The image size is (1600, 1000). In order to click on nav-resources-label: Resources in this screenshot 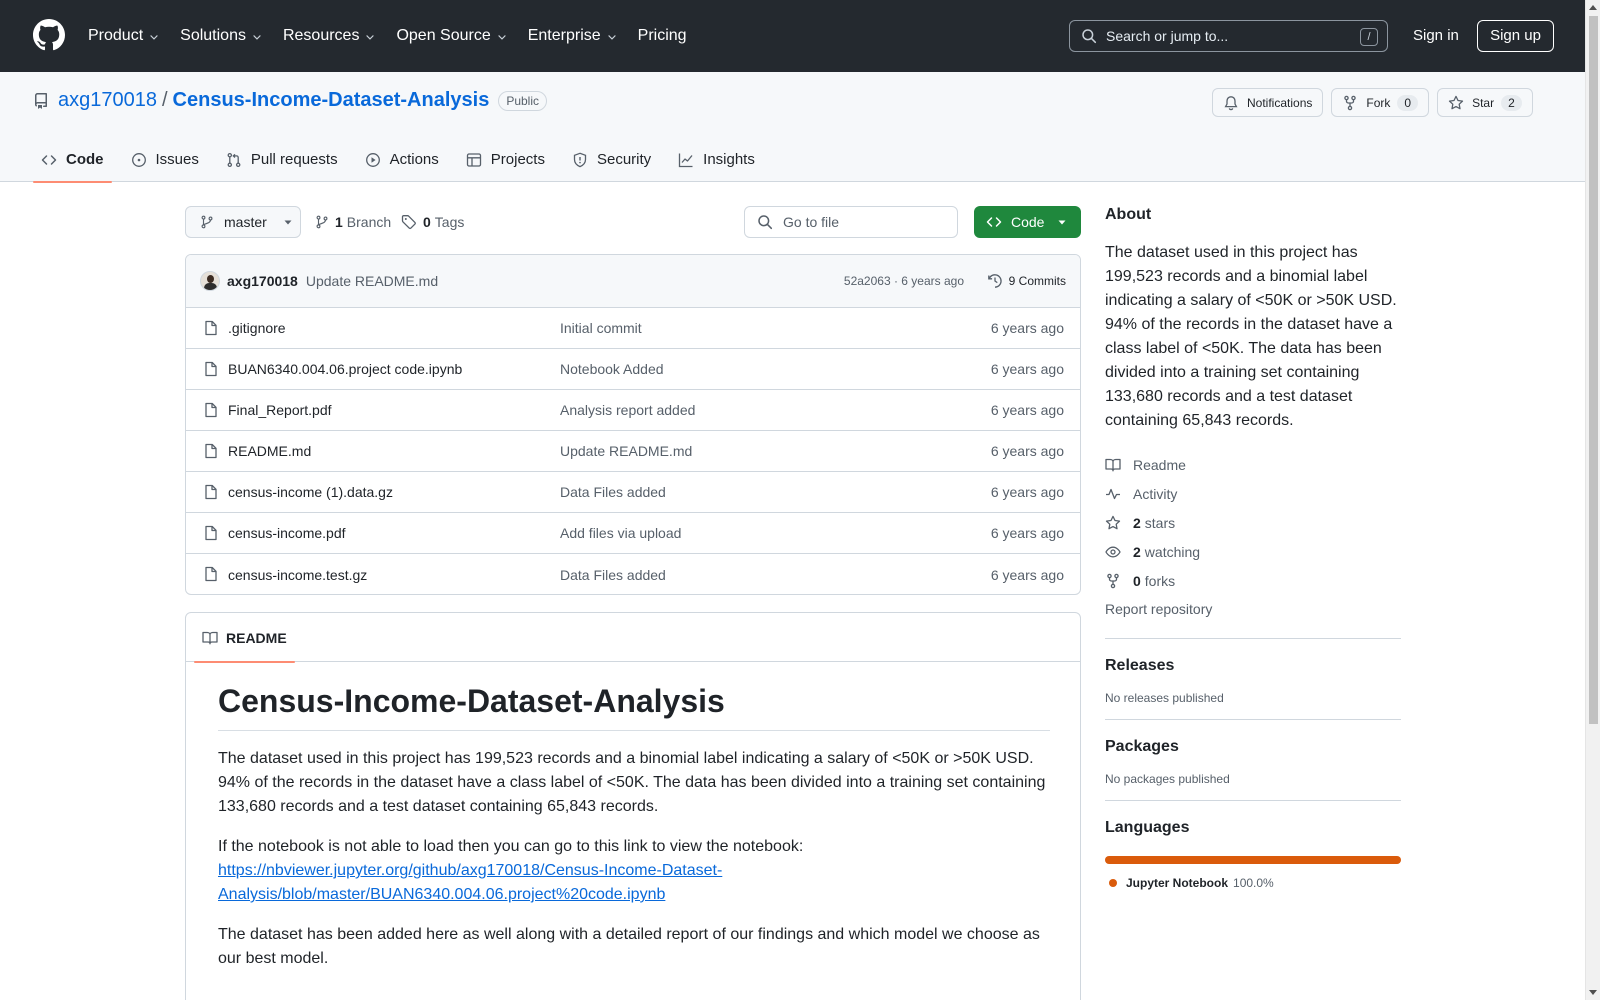, I will do `click(321, 35)`.